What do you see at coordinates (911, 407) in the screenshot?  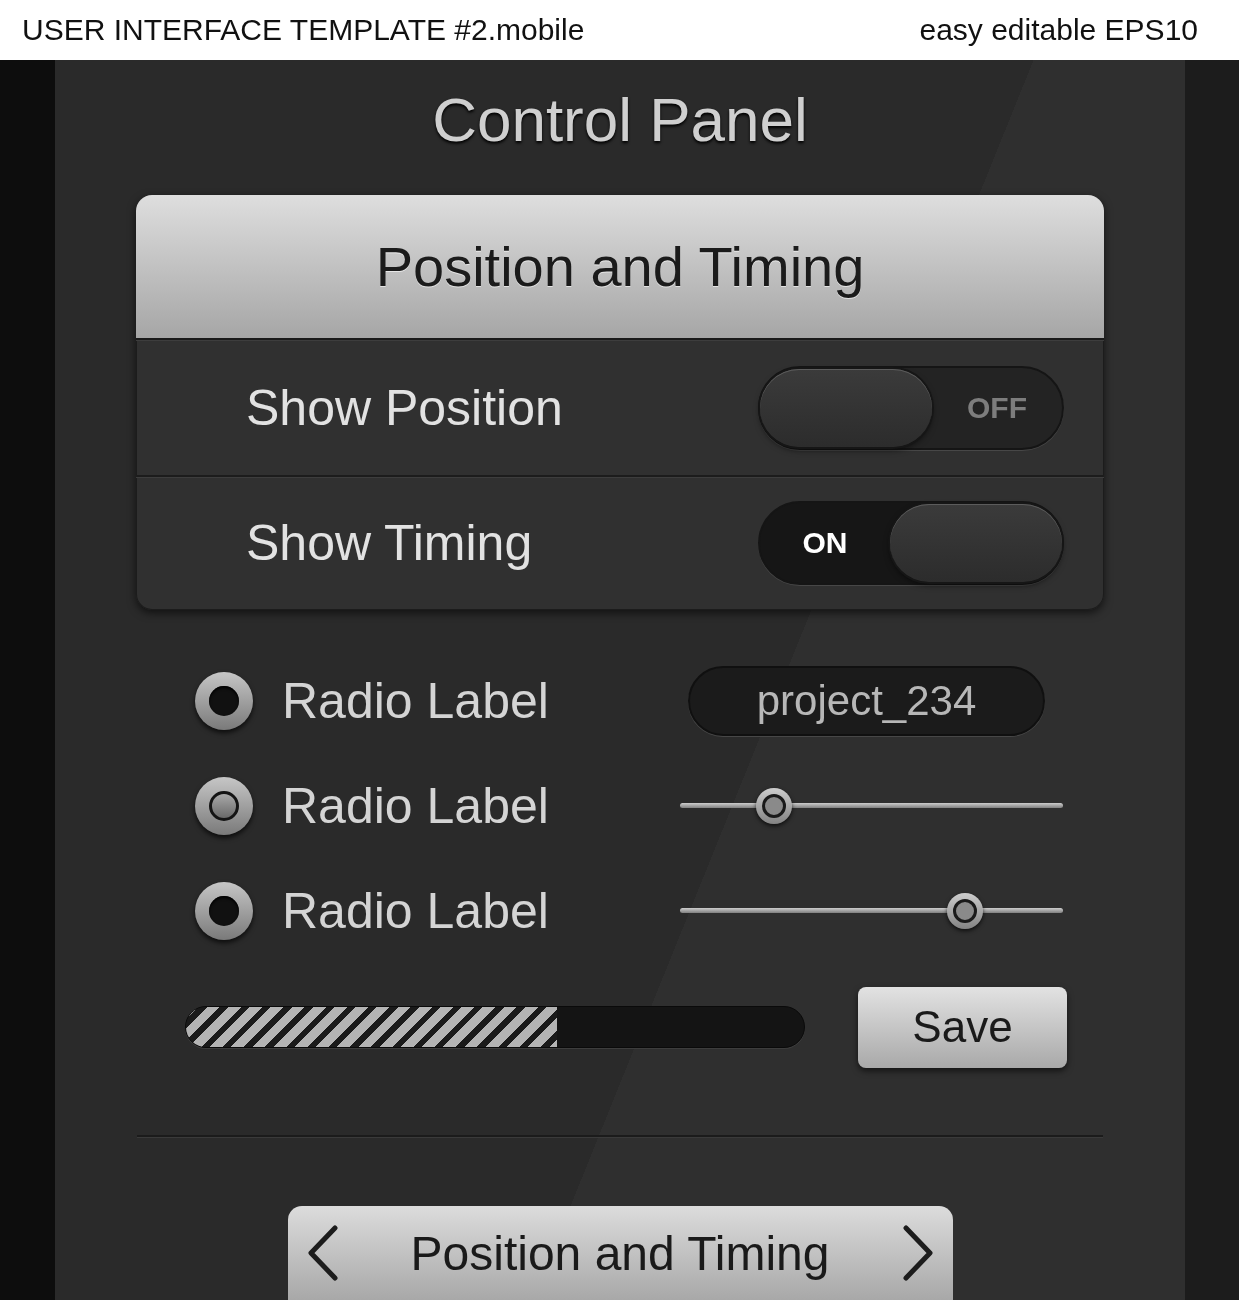 I see `toggle-switch: OFF` at bounding box center [911, 407].